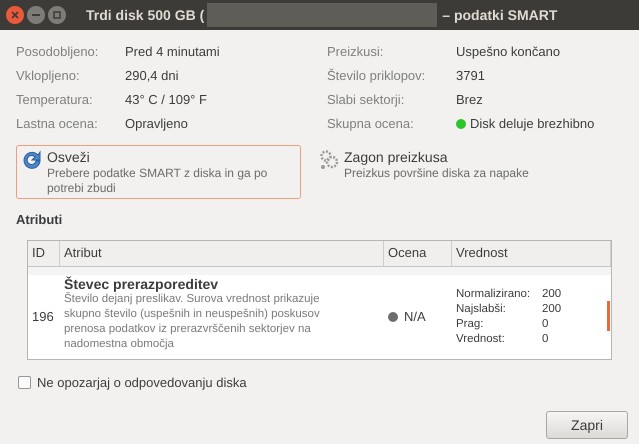 The image size is (639, 444). What do you see at coordinates (418, 253) in the screenshot?
I see `column-header: Ocena` at bounding box center [418, 253].